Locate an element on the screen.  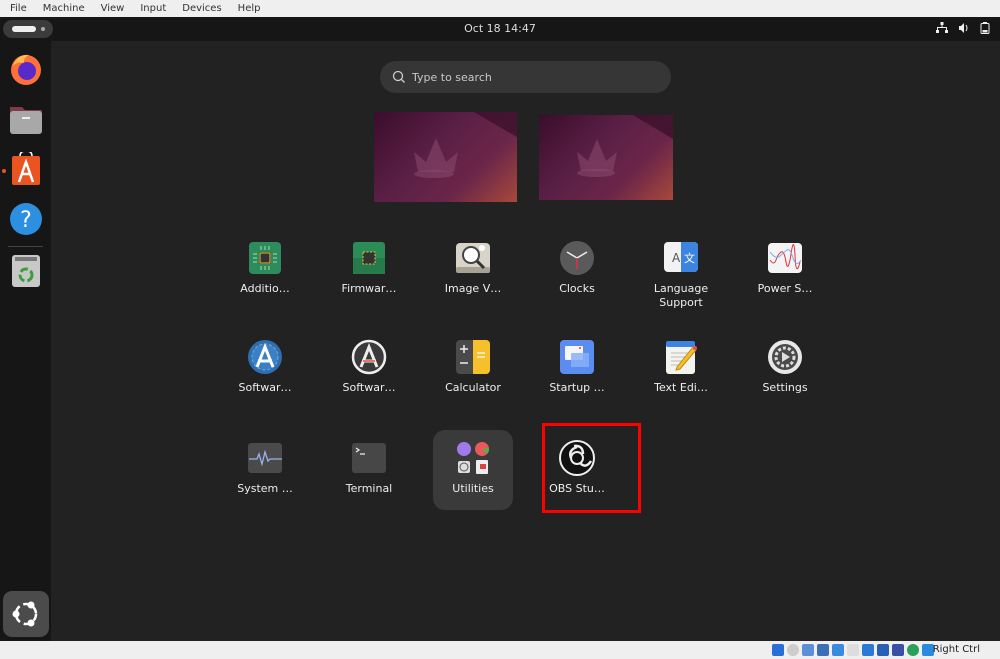
dock-item-help: ? is located at coordinates (26, 219).